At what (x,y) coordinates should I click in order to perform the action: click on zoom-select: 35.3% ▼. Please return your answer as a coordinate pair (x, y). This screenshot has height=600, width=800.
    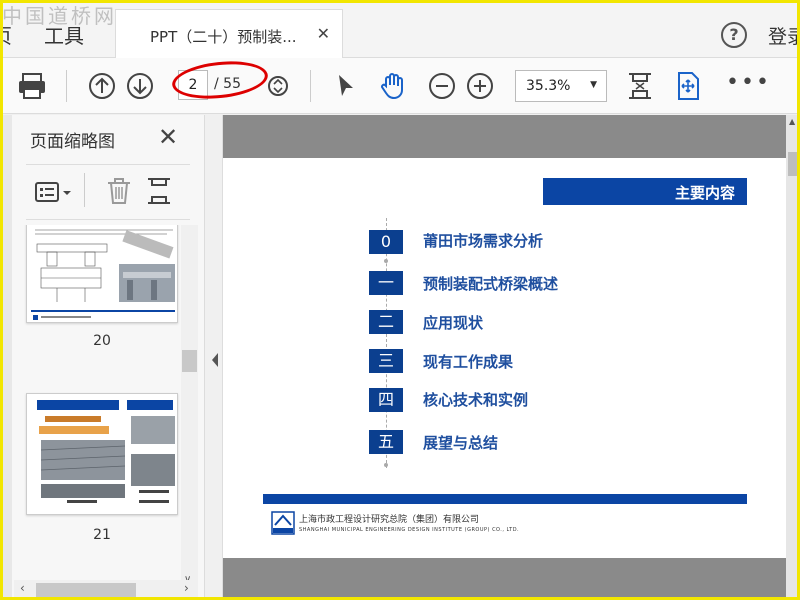
    Looking at the image, I should click on (561, 86).